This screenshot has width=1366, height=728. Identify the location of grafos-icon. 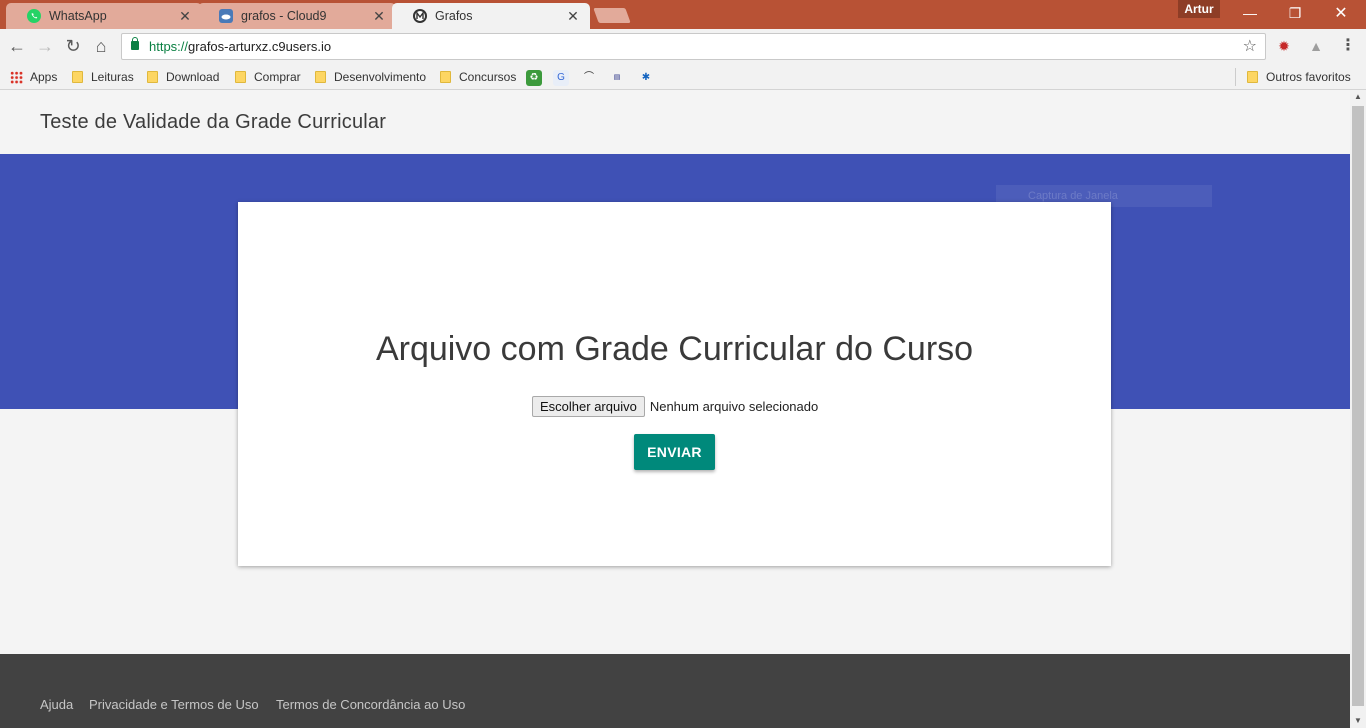
(420, 16).